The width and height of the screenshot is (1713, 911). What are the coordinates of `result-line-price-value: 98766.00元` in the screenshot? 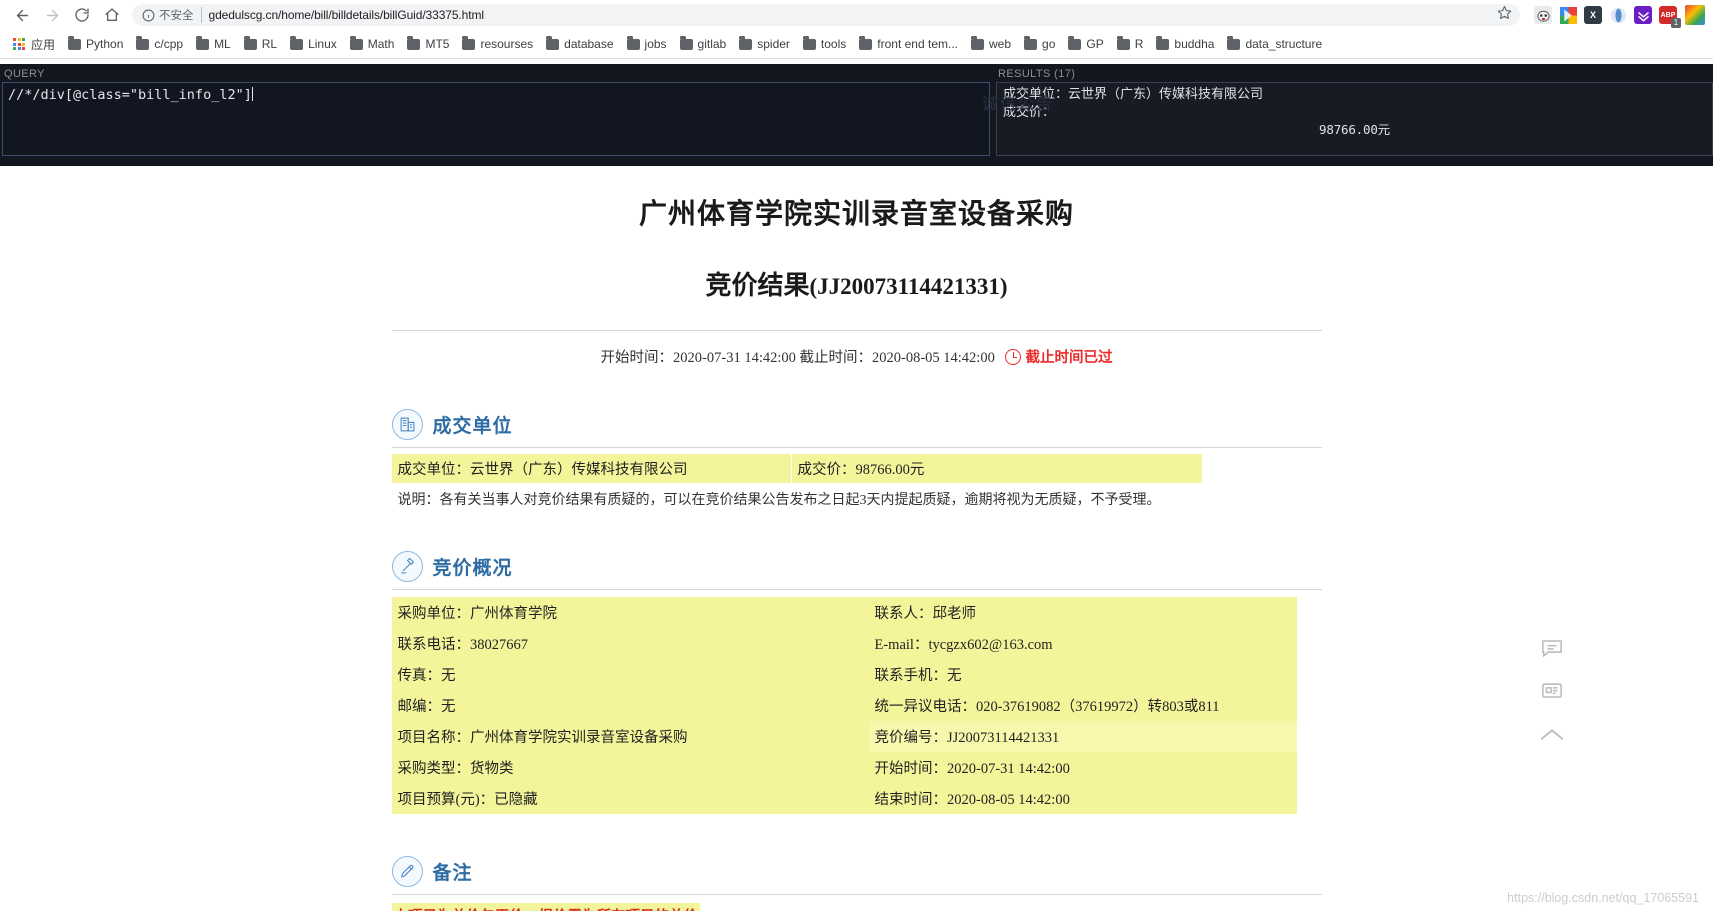 It's located at (1354, 129).